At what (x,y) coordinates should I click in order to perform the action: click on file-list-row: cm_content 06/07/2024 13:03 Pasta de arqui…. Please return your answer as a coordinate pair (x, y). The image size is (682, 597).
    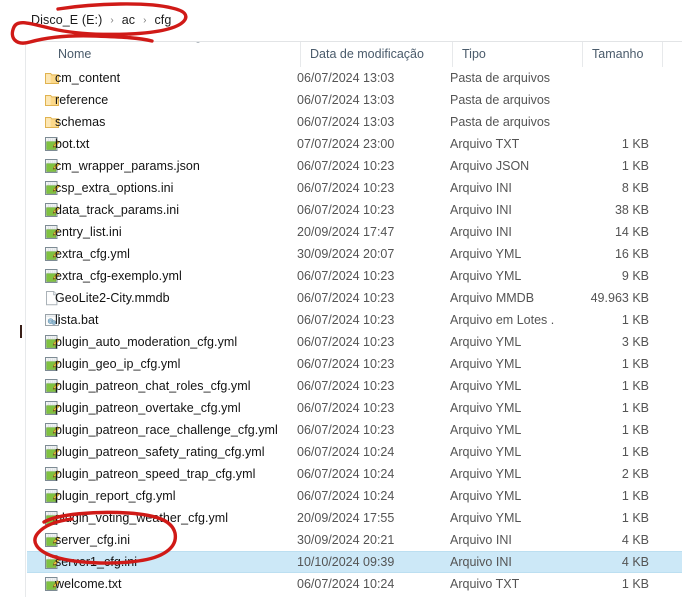
    Looking at the image, I should click on (354, 78).